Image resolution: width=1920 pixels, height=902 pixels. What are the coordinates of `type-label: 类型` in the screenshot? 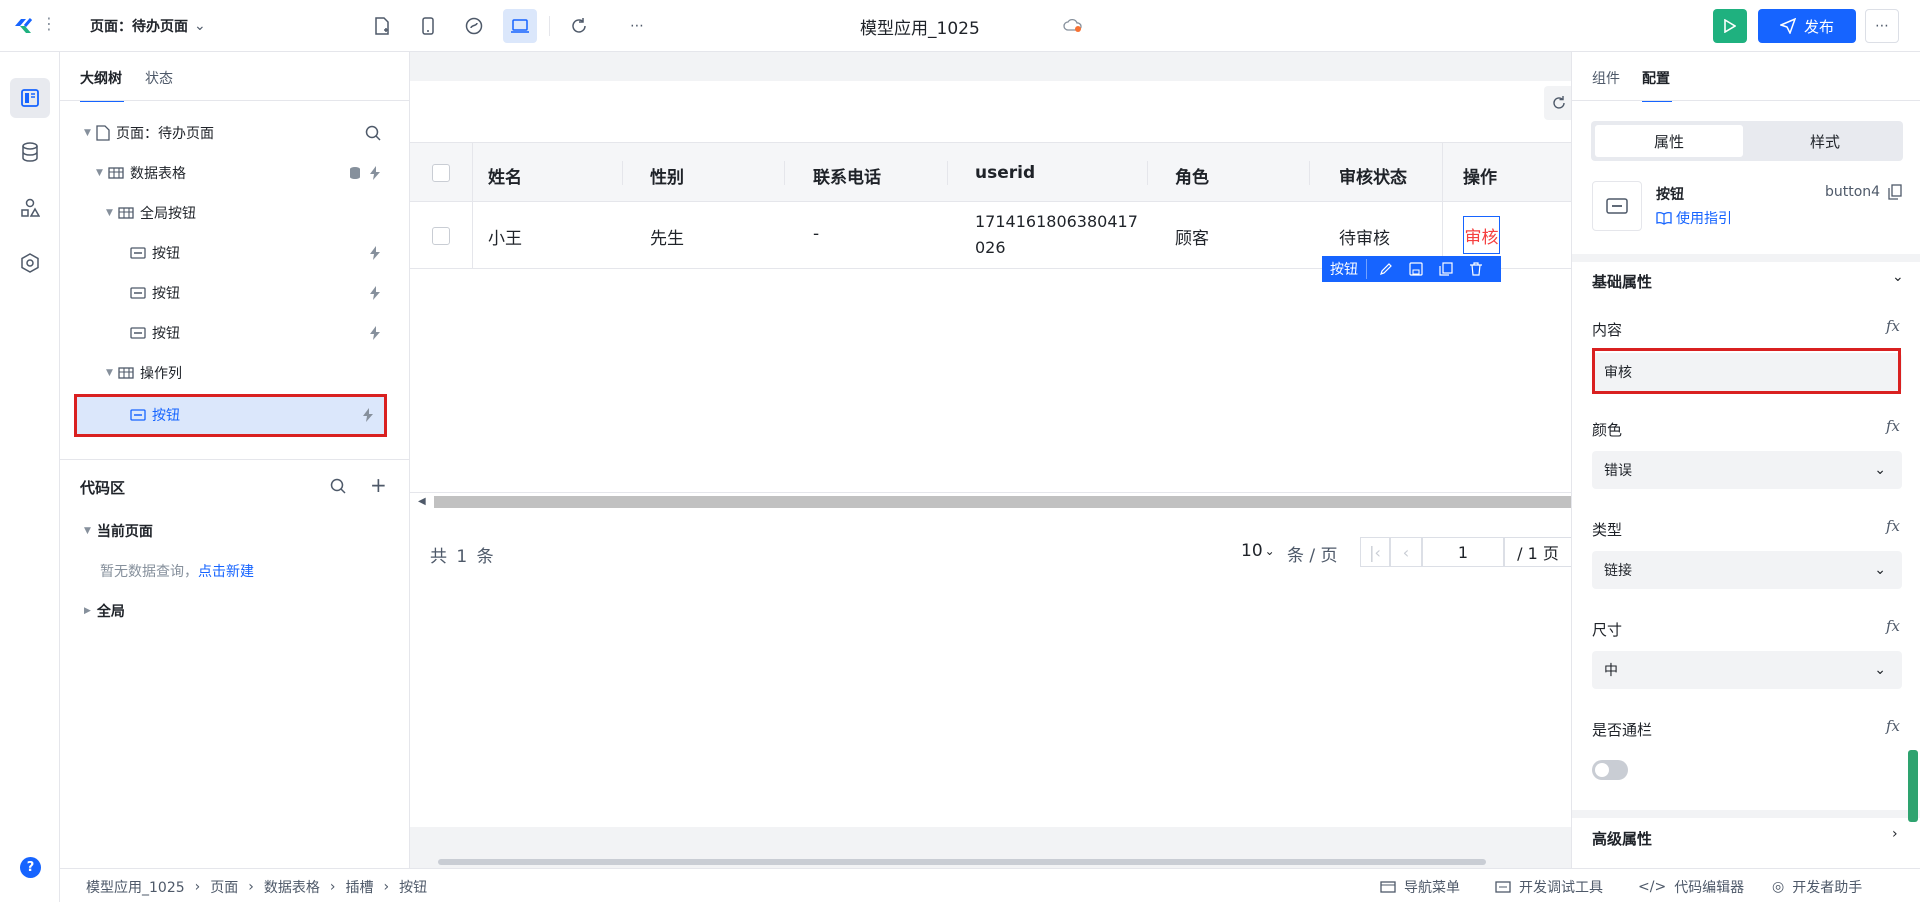 It's located at (1607, 530).